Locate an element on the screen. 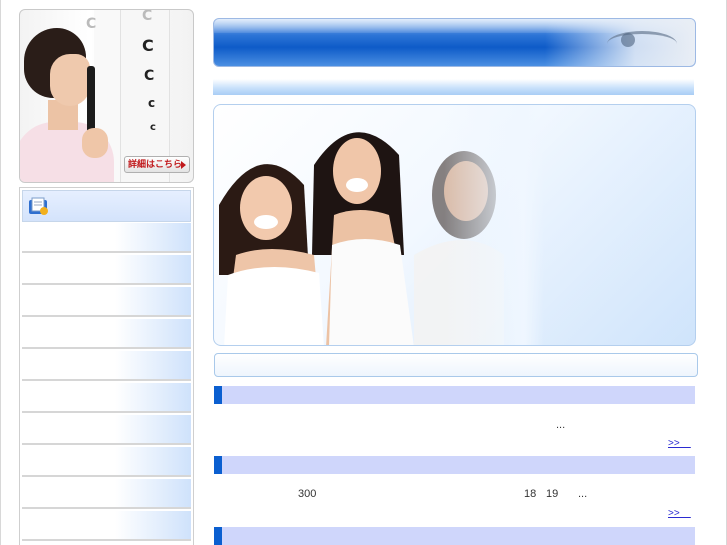  arrow-right-icon is located at coordinates (183, 165).